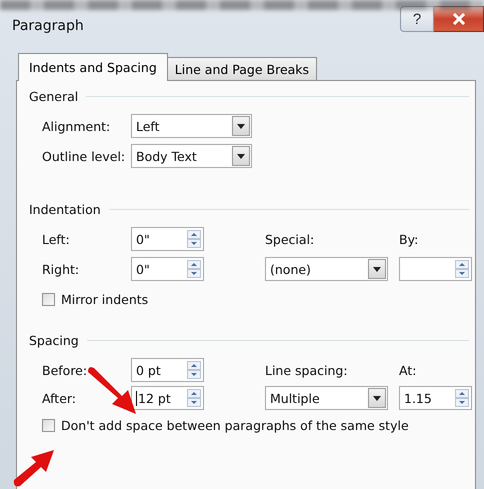 This screenshot has height=489, width=484. What do you see at coordinates (104, 299) in the screenshot?
I see `checkbox-label: Mirror indents` at bounding box center [104, 299].